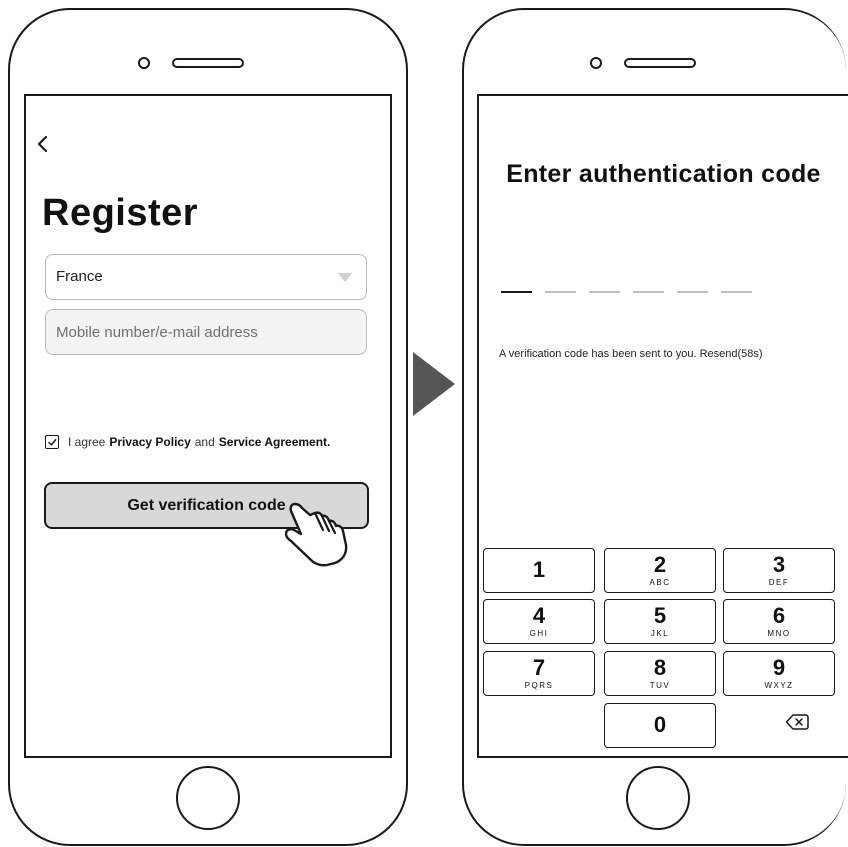  Describe the element at coordinates (206, 277) in the screenshot. I see `country-select: France` at that location.